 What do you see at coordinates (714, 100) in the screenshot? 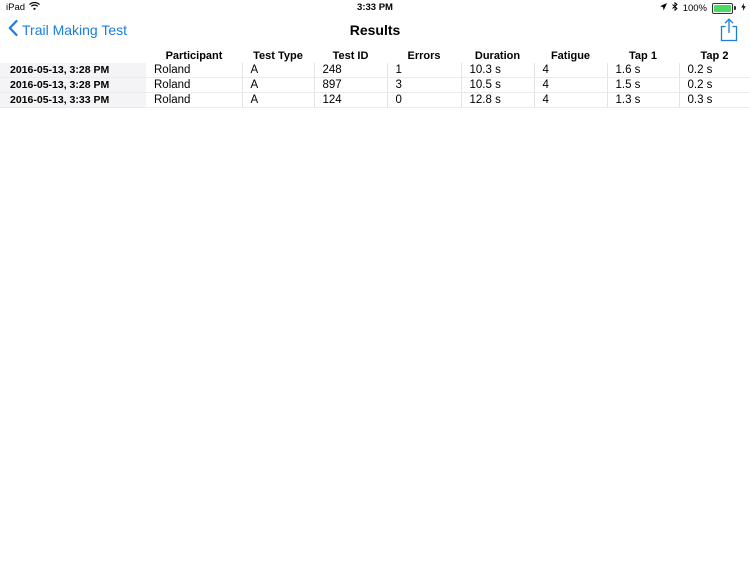
I see `cell-tap2: 0.3 s` at bounding box center [714, 100].